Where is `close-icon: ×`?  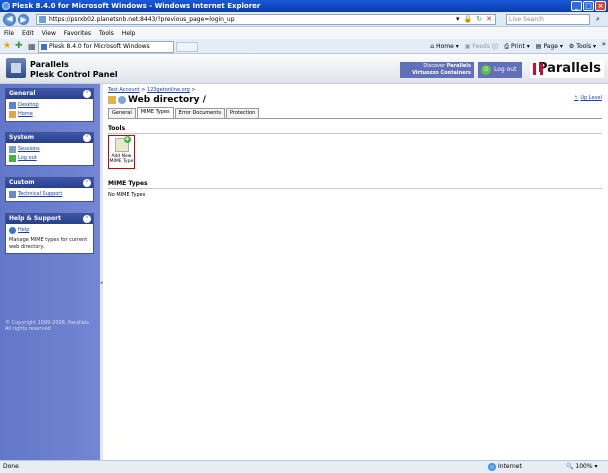 close-icon: × is located at coordinates (600, 6).